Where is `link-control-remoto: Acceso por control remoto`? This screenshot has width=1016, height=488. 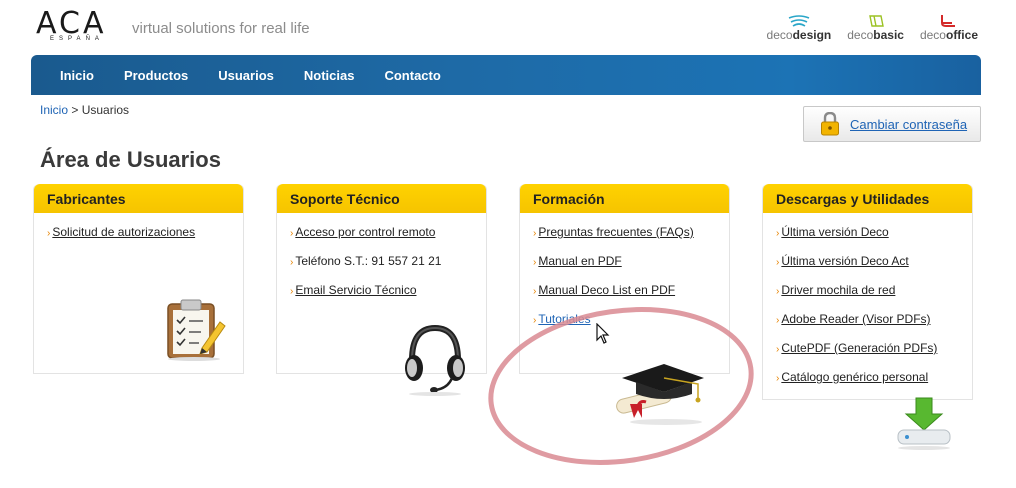
link-control-remoto: Acceso por control remoto is located at coordinates (365, 232).